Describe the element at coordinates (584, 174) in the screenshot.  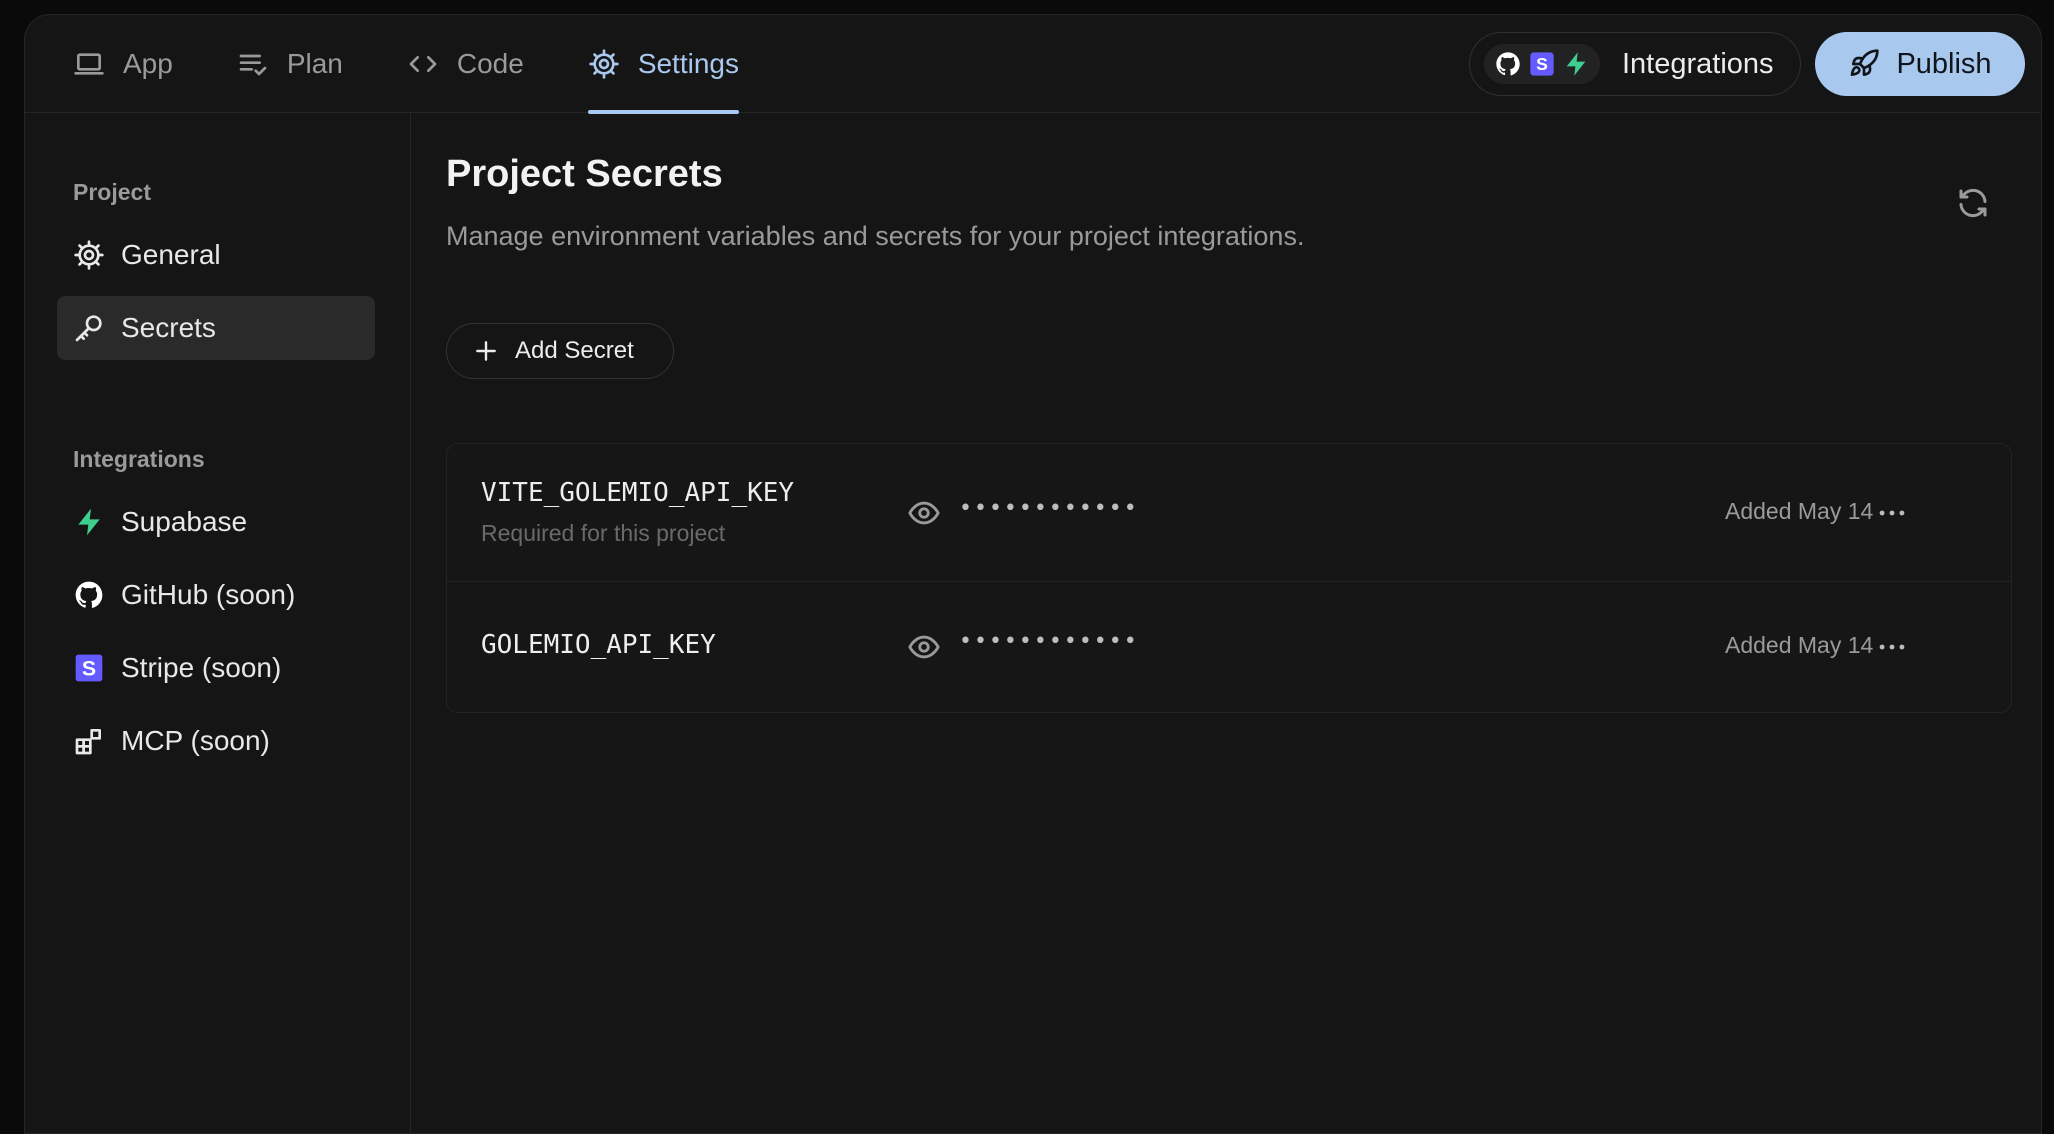
I see `page-title: Project Secrets` at that location.